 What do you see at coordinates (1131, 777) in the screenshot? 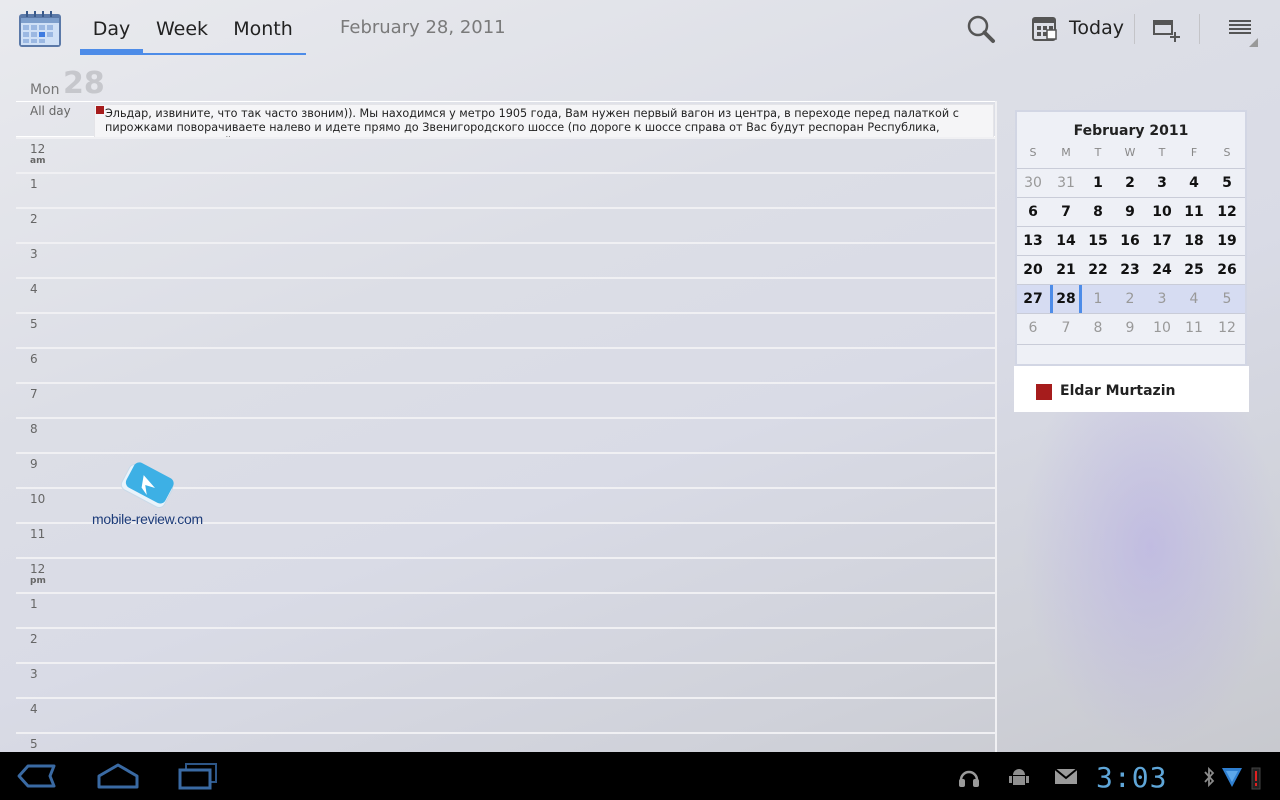
I see `status-clock: 3:03` at bounding box center [1131, 777].